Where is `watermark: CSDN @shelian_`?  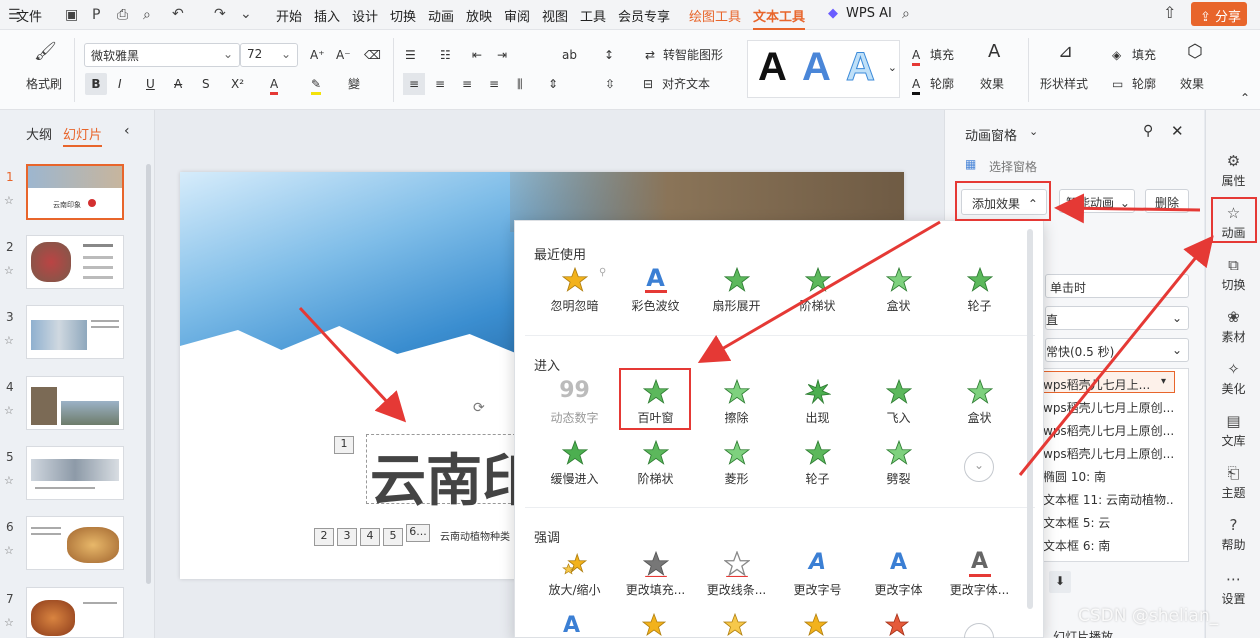
watermark: CSDN @shelian_ is located at coordinates (1148, 616).